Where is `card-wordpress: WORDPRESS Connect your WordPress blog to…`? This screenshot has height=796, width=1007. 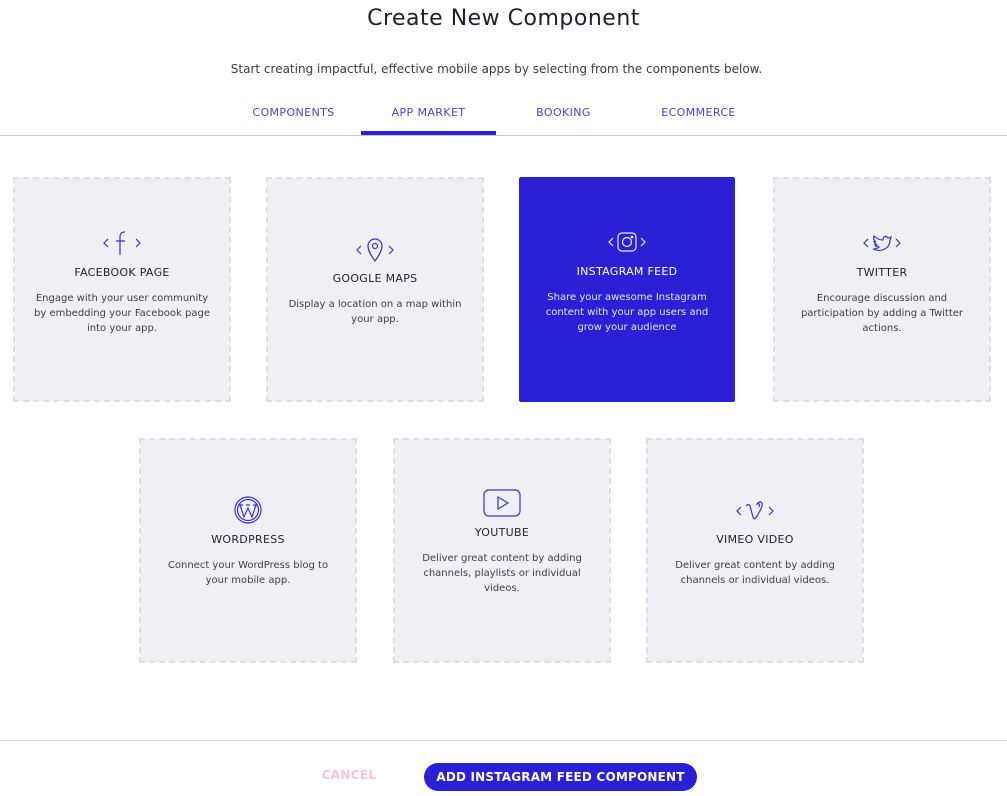 card-wordpress: WORDPRESS Connect your WordPress blog to… is located at coordinates (248, 550).